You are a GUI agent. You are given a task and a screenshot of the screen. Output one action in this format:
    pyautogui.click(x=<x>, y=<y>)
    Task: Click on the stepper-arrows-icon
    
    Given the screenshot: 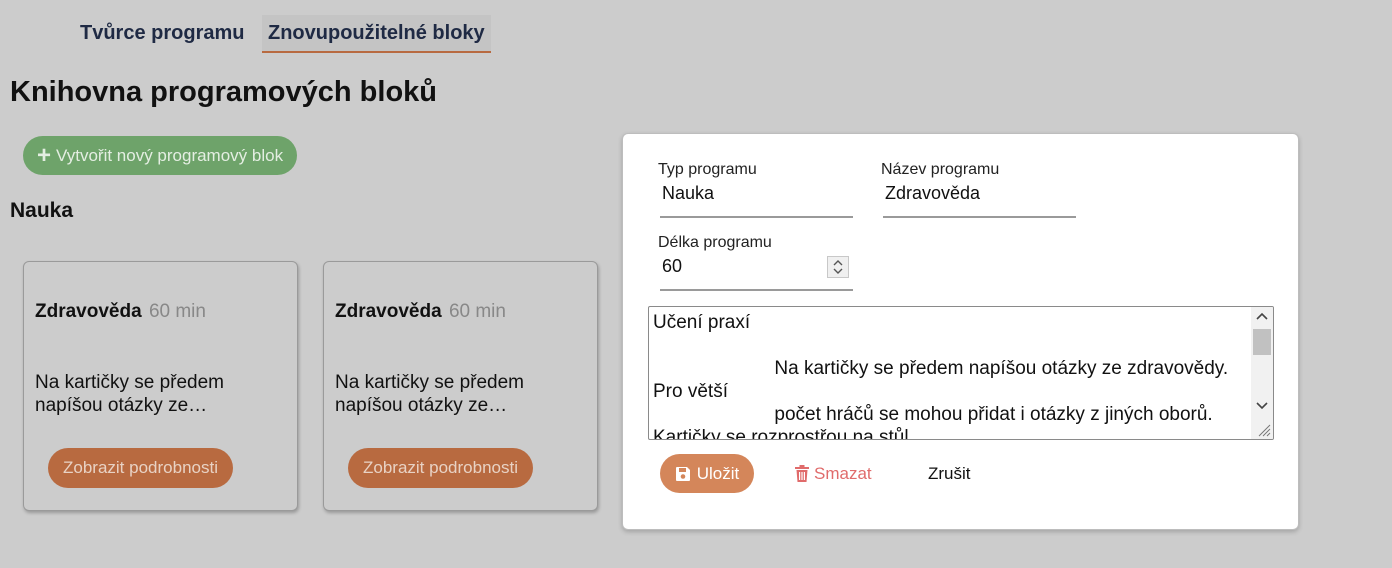 What is the action you would take?
    pyautogui.click(x=838, y=267)
    